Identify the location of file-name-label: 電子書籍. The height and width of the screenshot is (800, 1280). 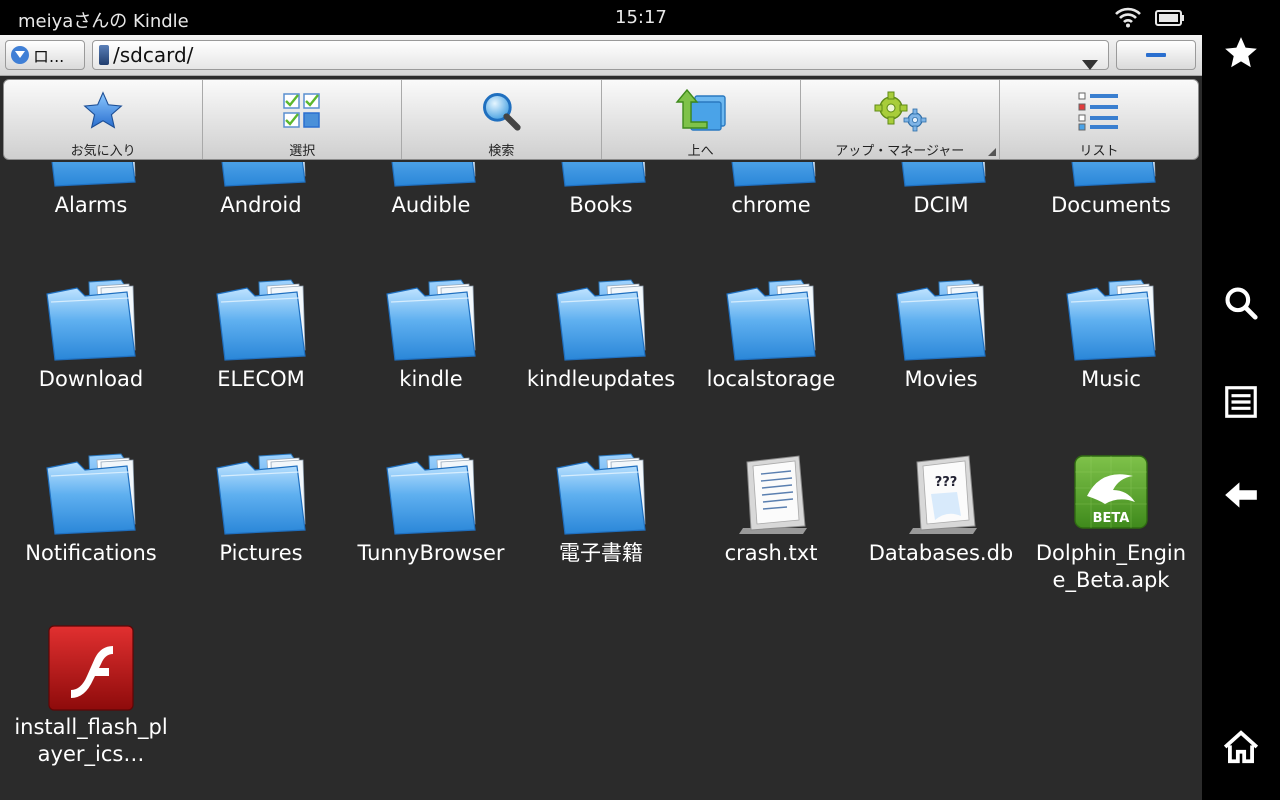
(601, 553).